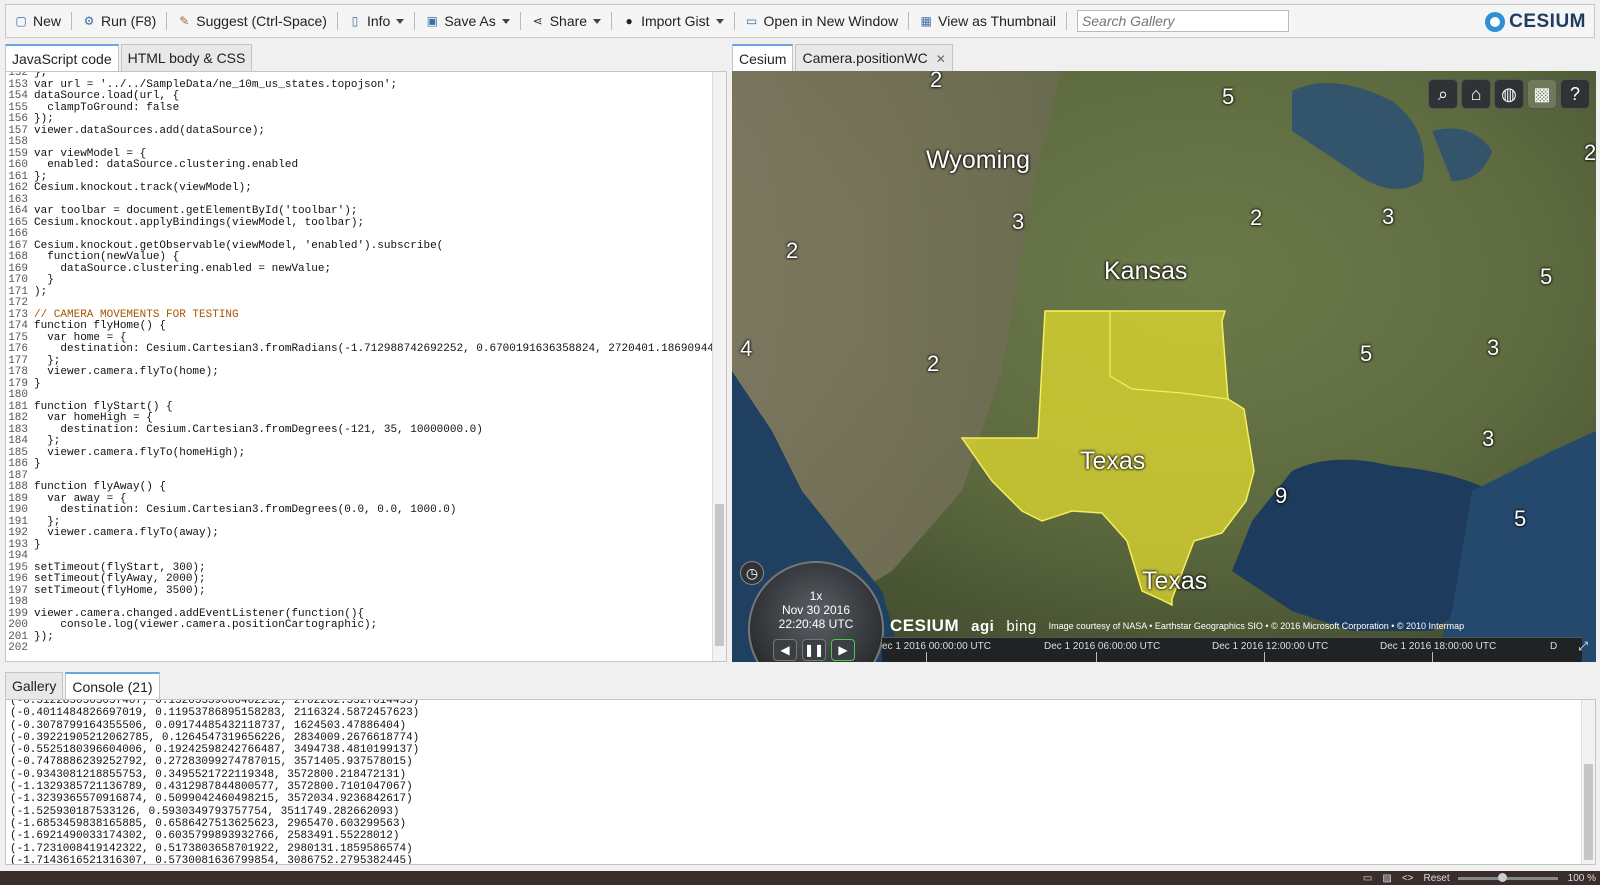  Describe the element at coordinates (719, 366) in the screenshot. I see `code-scrollbar` at that location.